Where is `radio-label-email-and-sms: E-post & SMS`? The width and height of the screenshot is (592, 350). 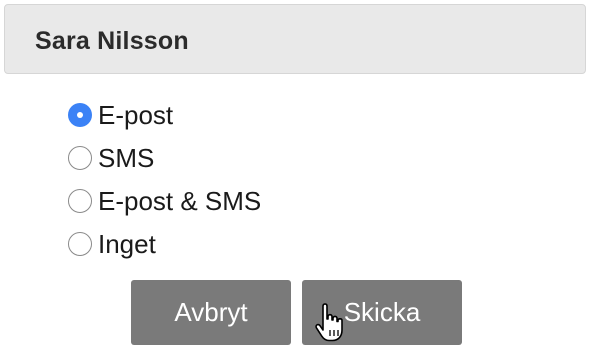 radio-label-email-and-sms: E-post & SMS is located at coordinates (180, 200).